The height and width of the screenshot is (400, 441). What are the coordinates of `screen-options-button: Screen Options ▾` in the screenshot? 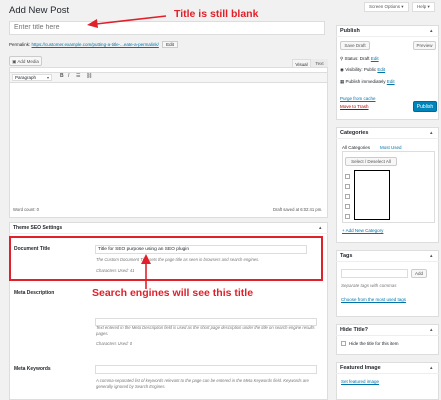 It's located at (386, 7).